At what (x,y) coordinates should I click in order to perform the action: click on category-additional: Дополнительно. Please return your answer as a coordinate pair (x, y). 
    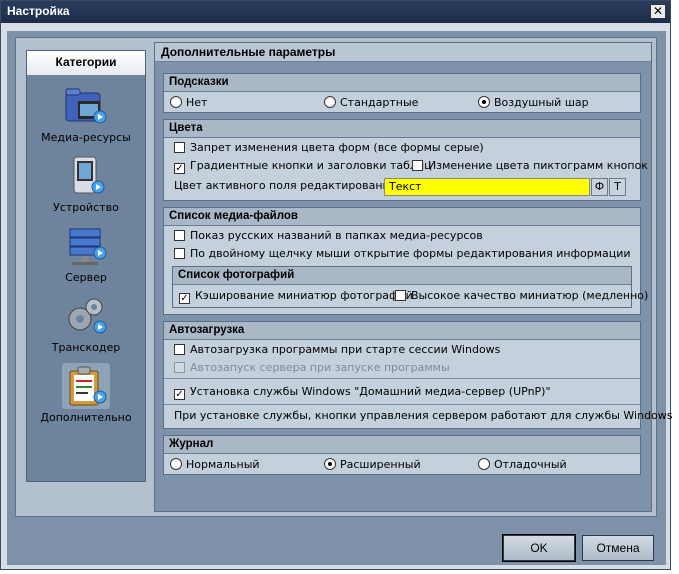
    Looking at the image, I should click on (86, 393).